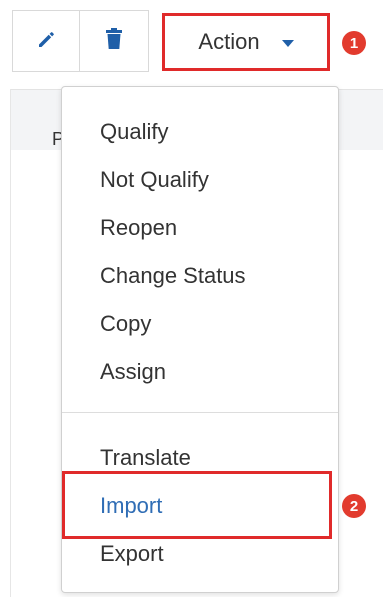 This screenshot has width=383, height=597. I want to click on page-border, so click(10, 343).